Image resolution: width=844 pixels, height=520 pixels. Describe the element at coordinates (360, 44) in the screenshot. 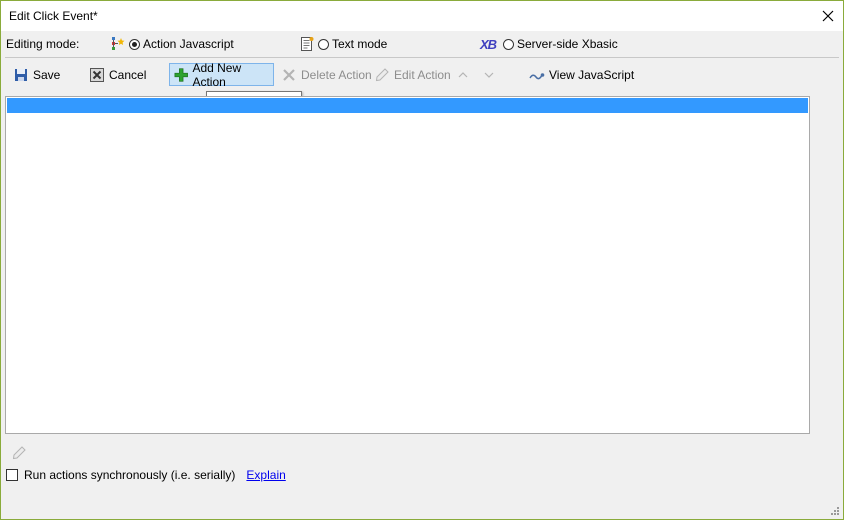

I see `mode-option-label: Text mode` at that location.